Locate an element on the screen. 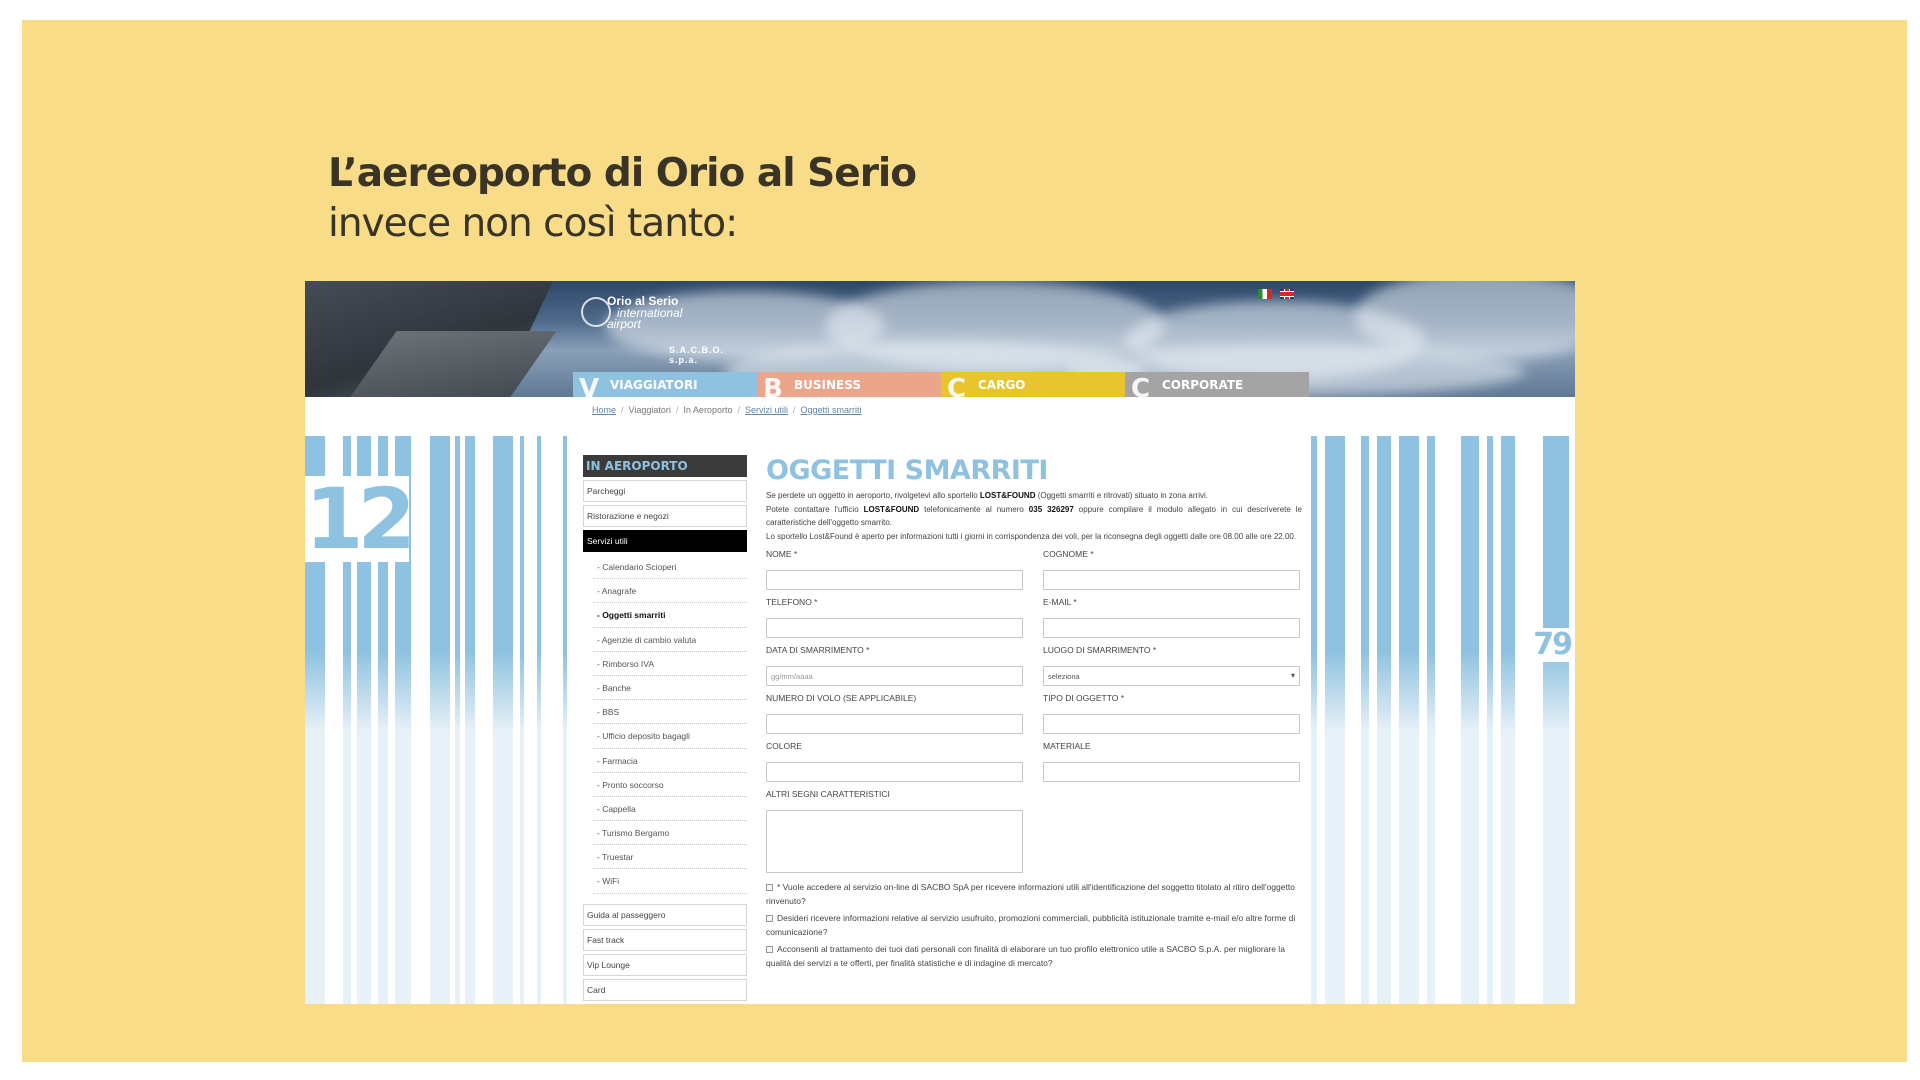  decorative-number-right: 79 is located at coordinates (1549, 645).